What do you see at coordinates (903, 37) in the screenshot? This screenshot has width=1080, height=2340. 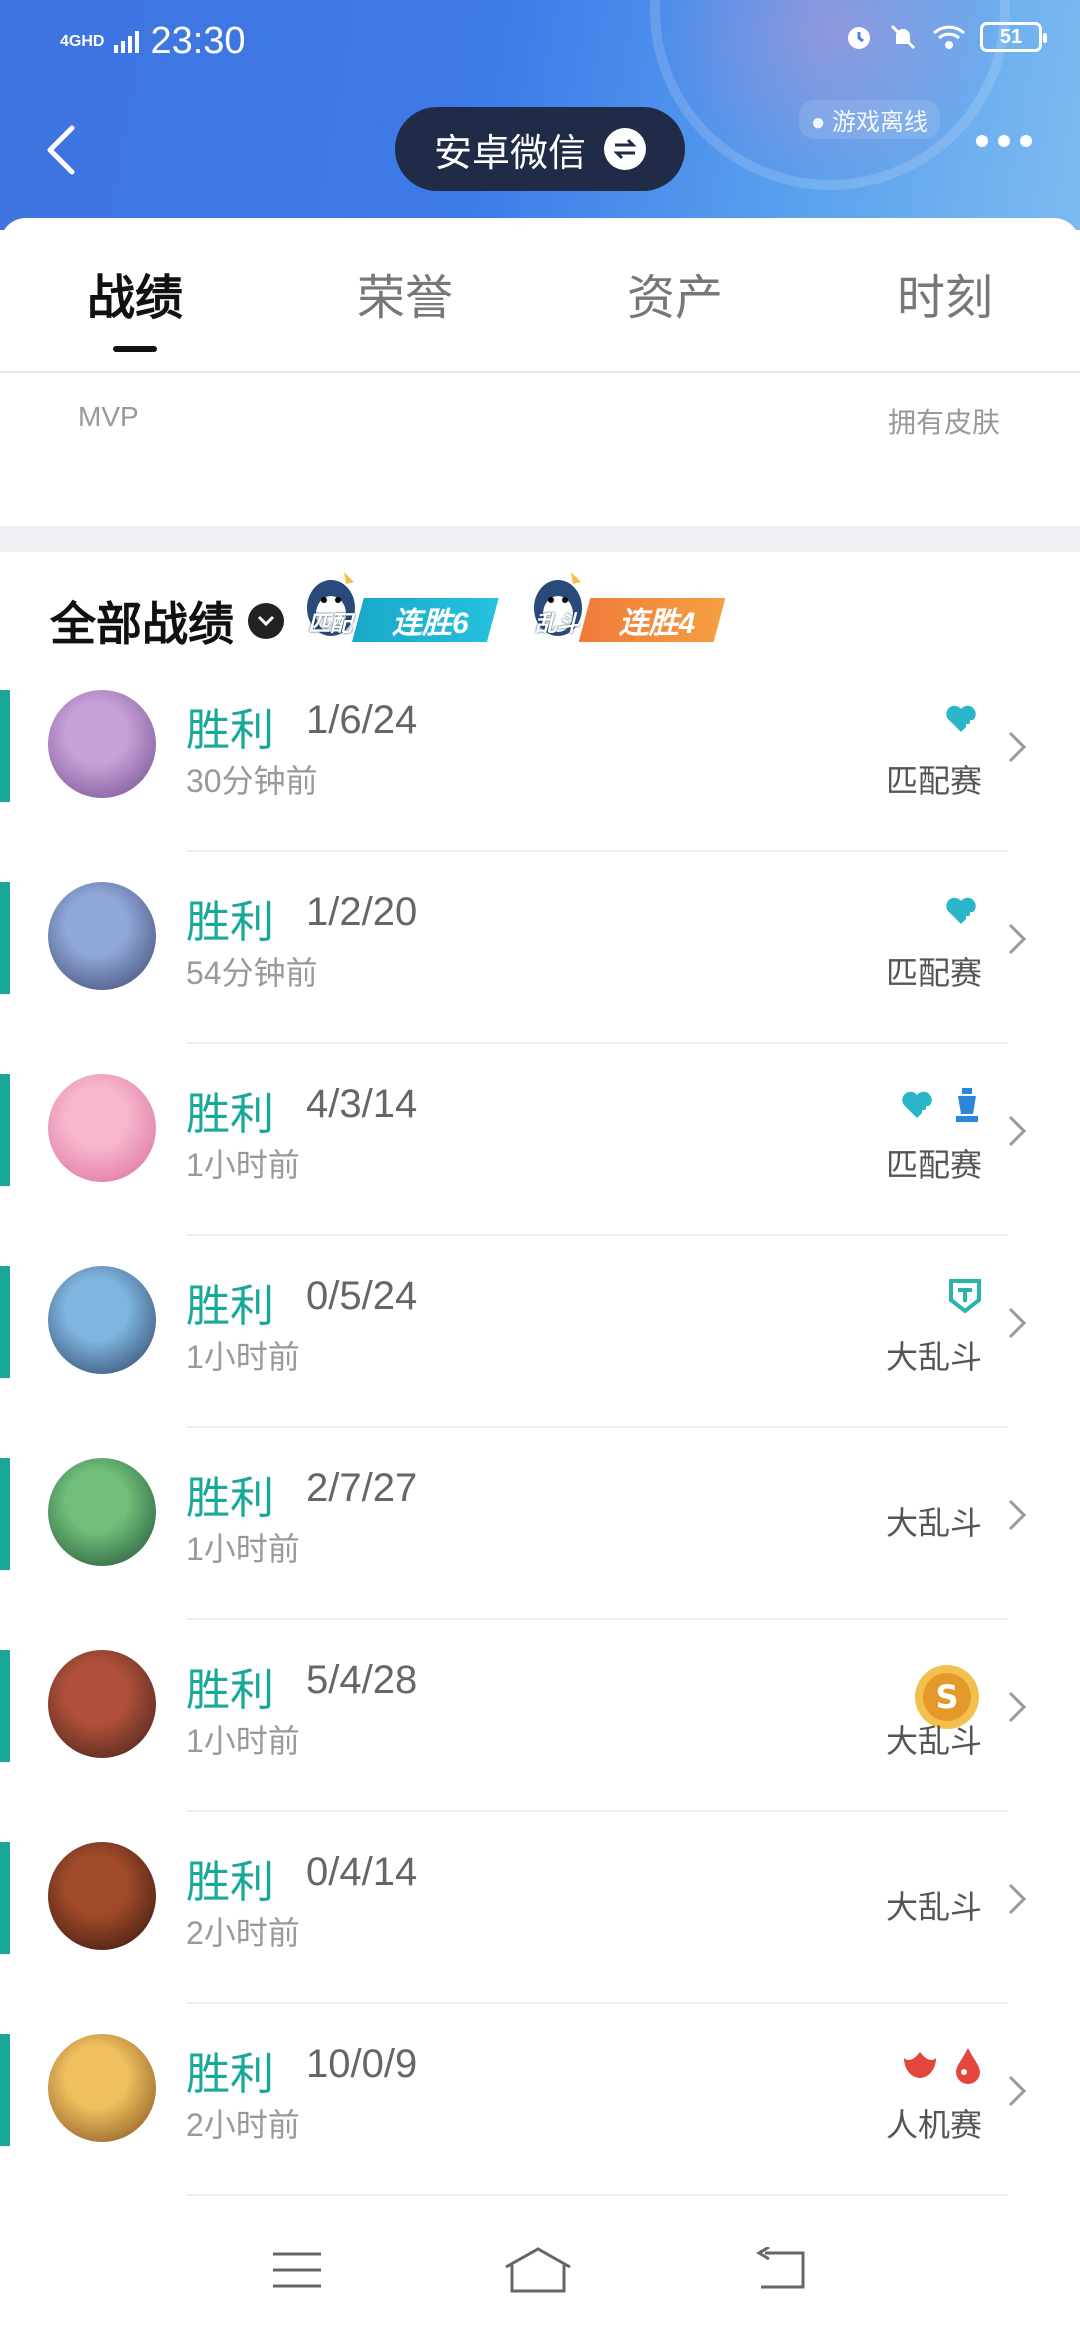 I see `mute-bell-icon` at bounding box center [903, 37].